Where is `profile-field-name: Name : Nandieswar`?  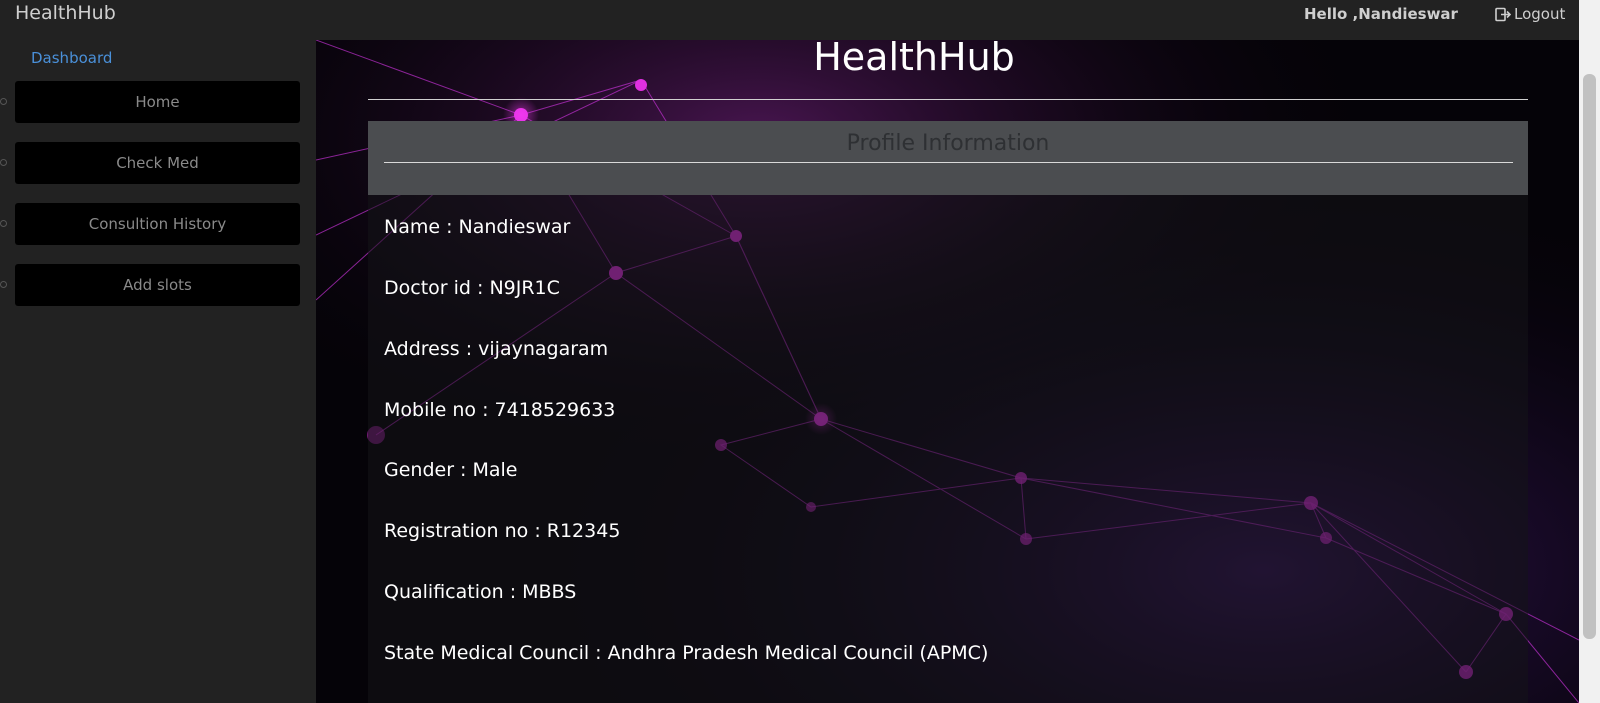 profile-field-name: Name : Nandieswar is located at coordinates (477, 227).